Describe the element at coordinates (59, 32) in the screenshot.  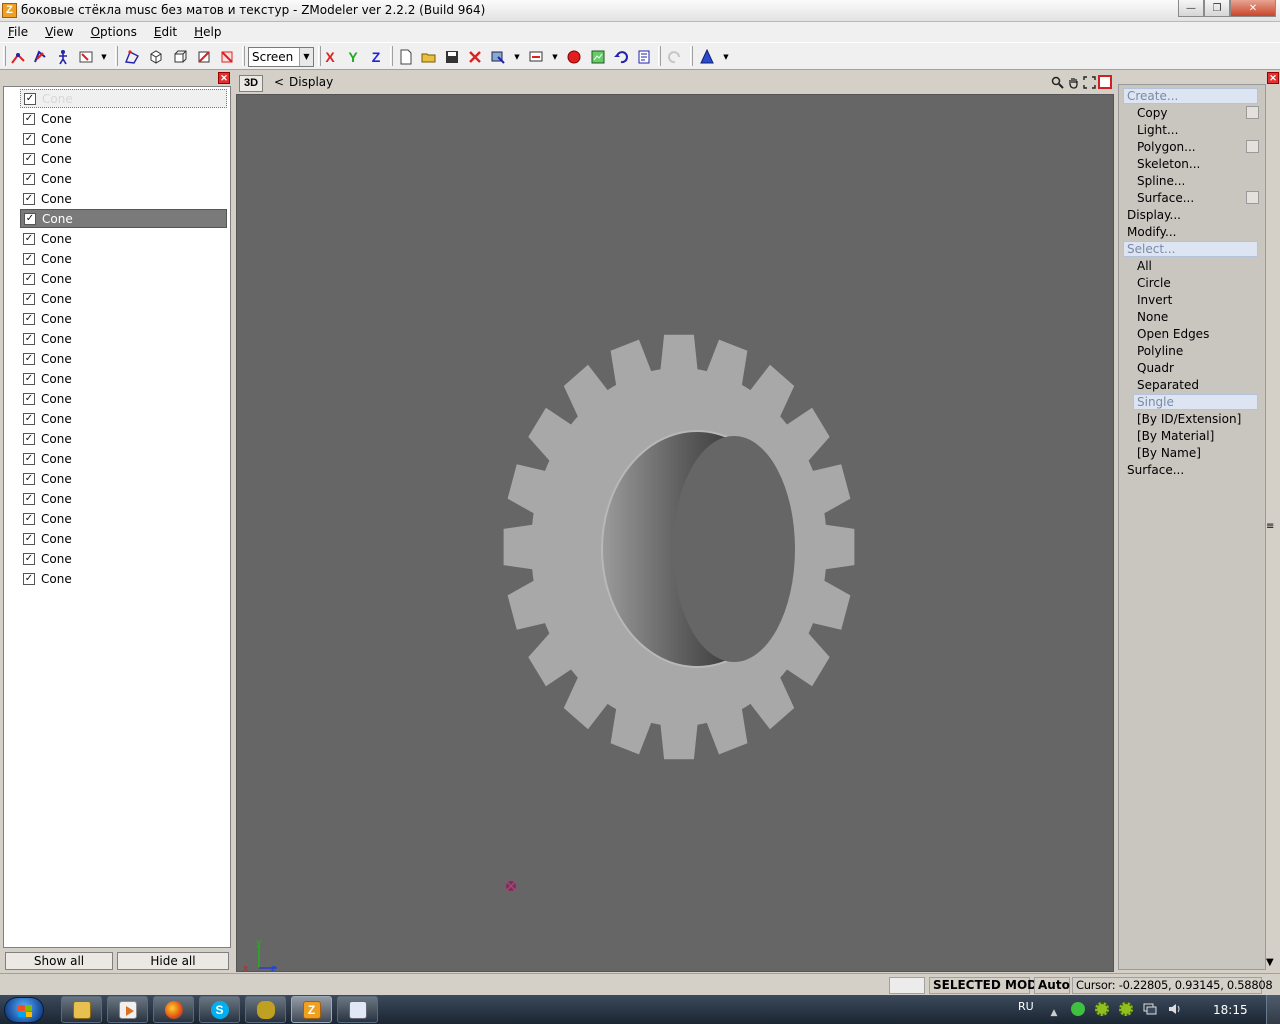
I see `menu-view: View` at that location.